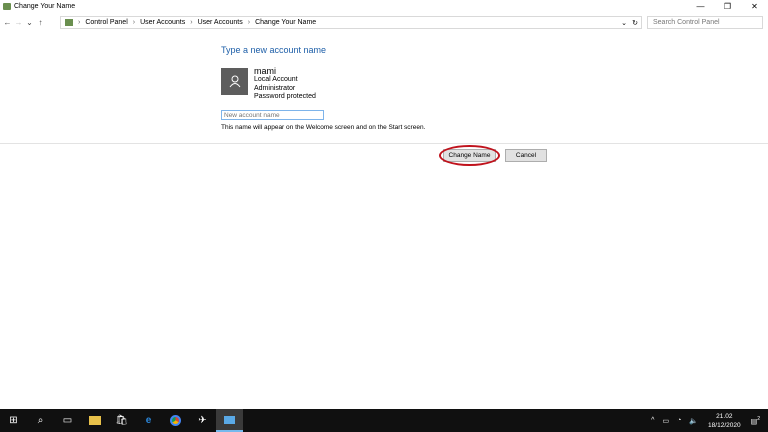 The width and height of the screenshot is (768, 432). Describe the element at coordinates (727, 6) in the screenshot. I see `maximize-button: ❐` at that location.